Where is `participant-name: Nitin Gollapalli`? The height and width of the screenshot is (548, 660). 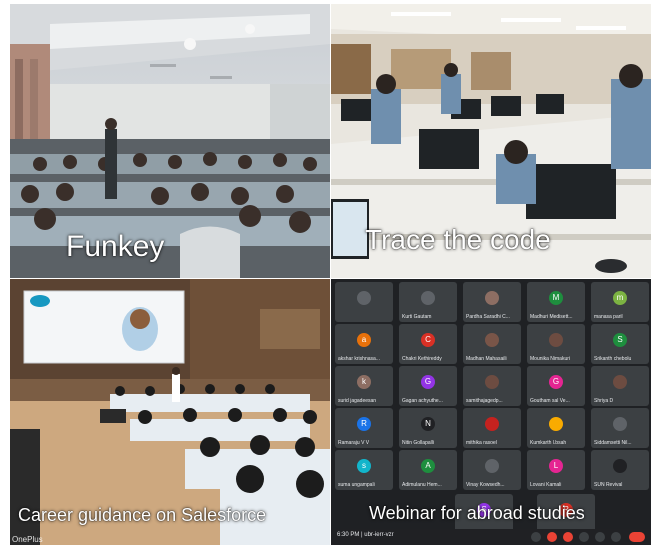 participant-name: Nitin Gollapalli is located at coordinates (418, 443).